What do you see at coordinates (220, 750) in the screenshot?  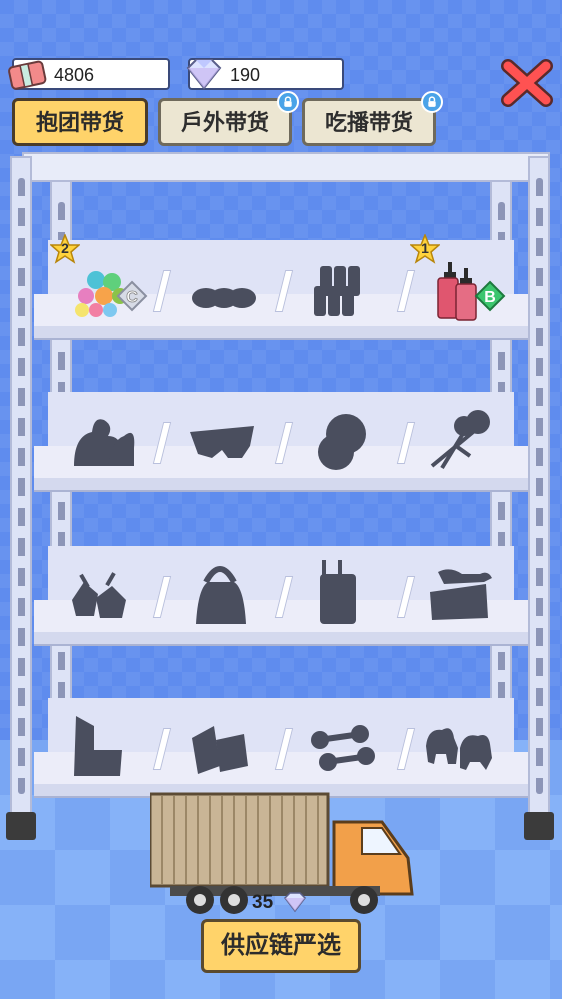 I see `boxes-silhouette-icon` at bounding box center [220, 750].